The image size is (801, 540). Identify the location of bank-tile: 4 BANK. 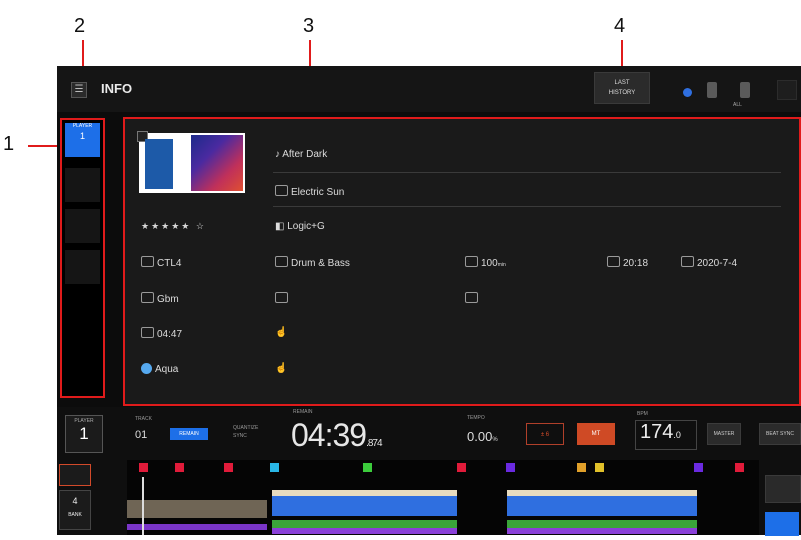
(75, 510).